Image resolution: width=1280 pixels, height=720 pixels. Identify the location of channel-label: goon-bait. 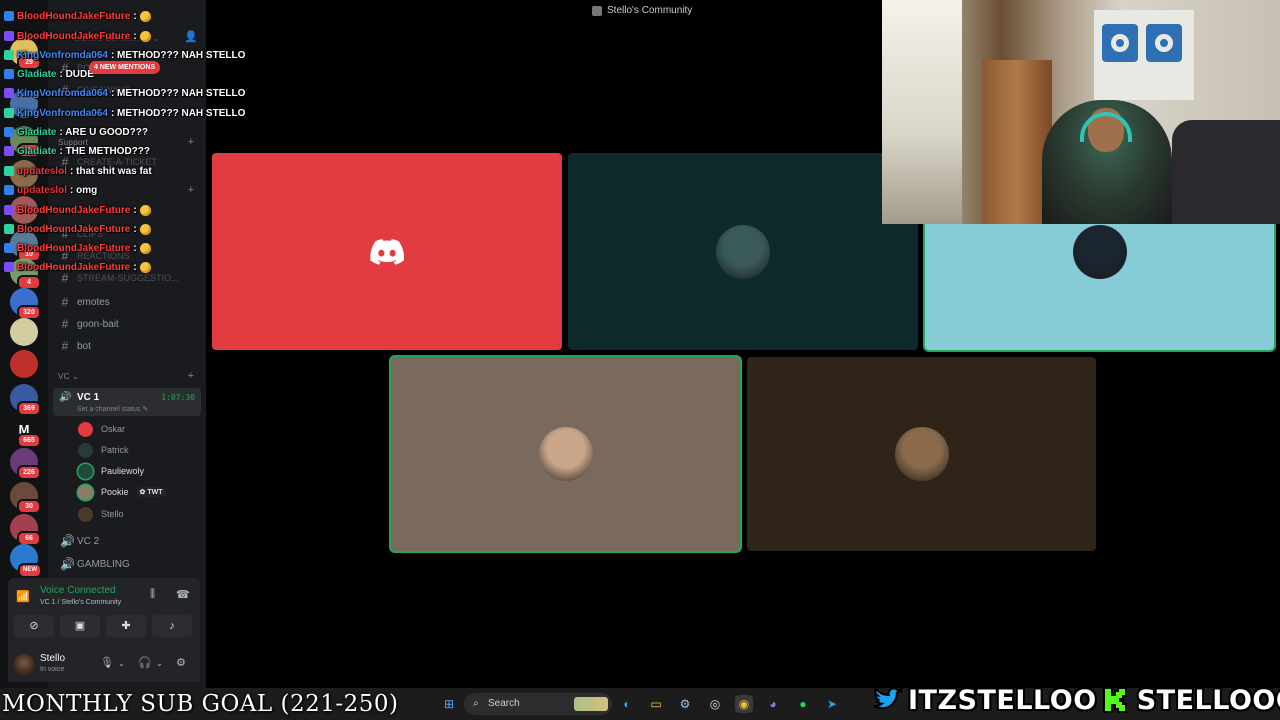
(98, 324).